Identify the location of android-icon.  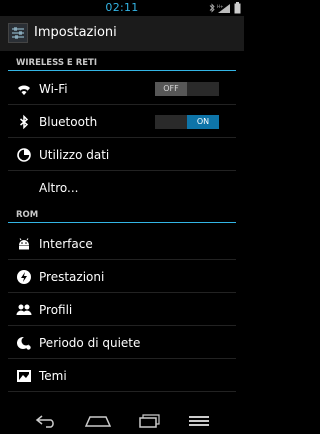
(24, 244).